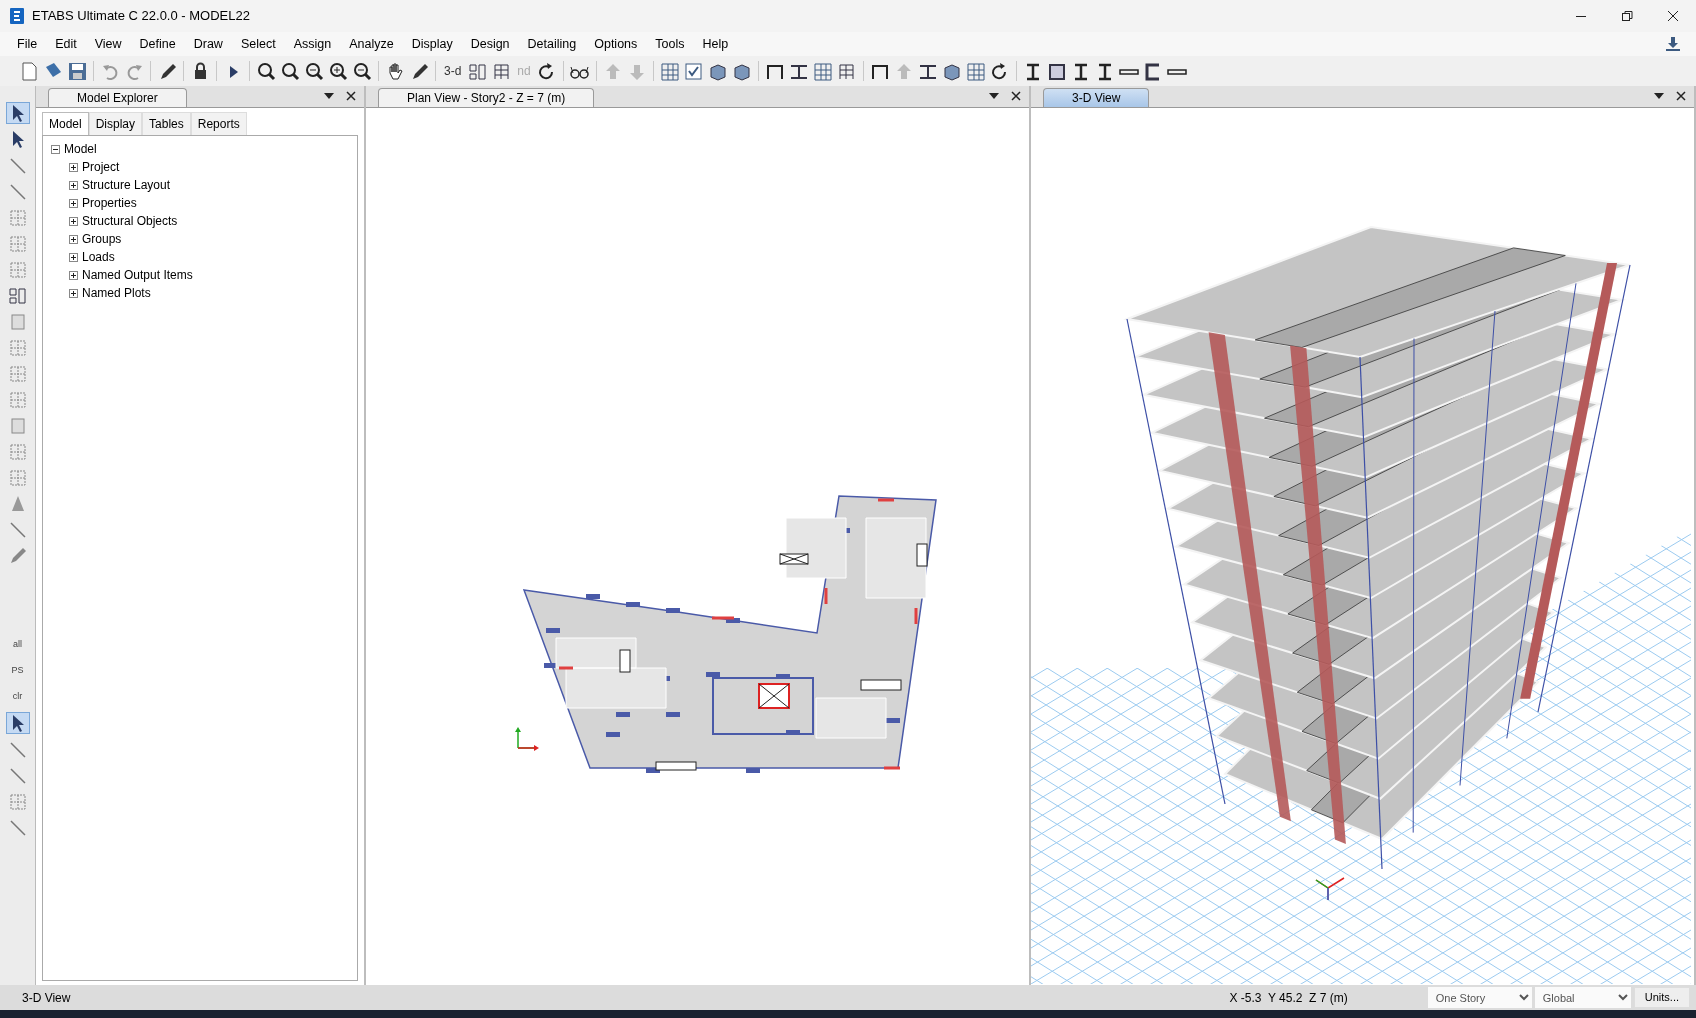 The image size is (1696, 1018). What do you see at coordinates (108, 44) in the screenshot?
I see `menu-item: View` at bounding box center [108, 44].